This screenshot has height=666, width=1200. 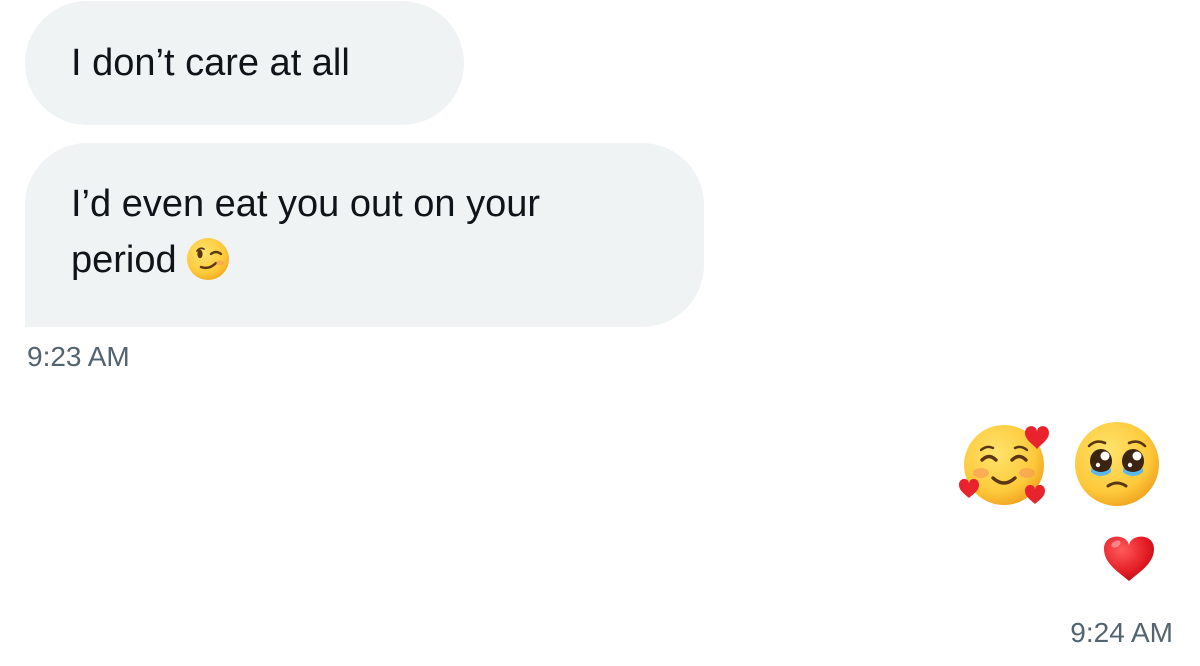 What do you see at coordinates (367, 260) in the screenshot?
I see `message-text-line-2: period` at bounding box center [367, 260].